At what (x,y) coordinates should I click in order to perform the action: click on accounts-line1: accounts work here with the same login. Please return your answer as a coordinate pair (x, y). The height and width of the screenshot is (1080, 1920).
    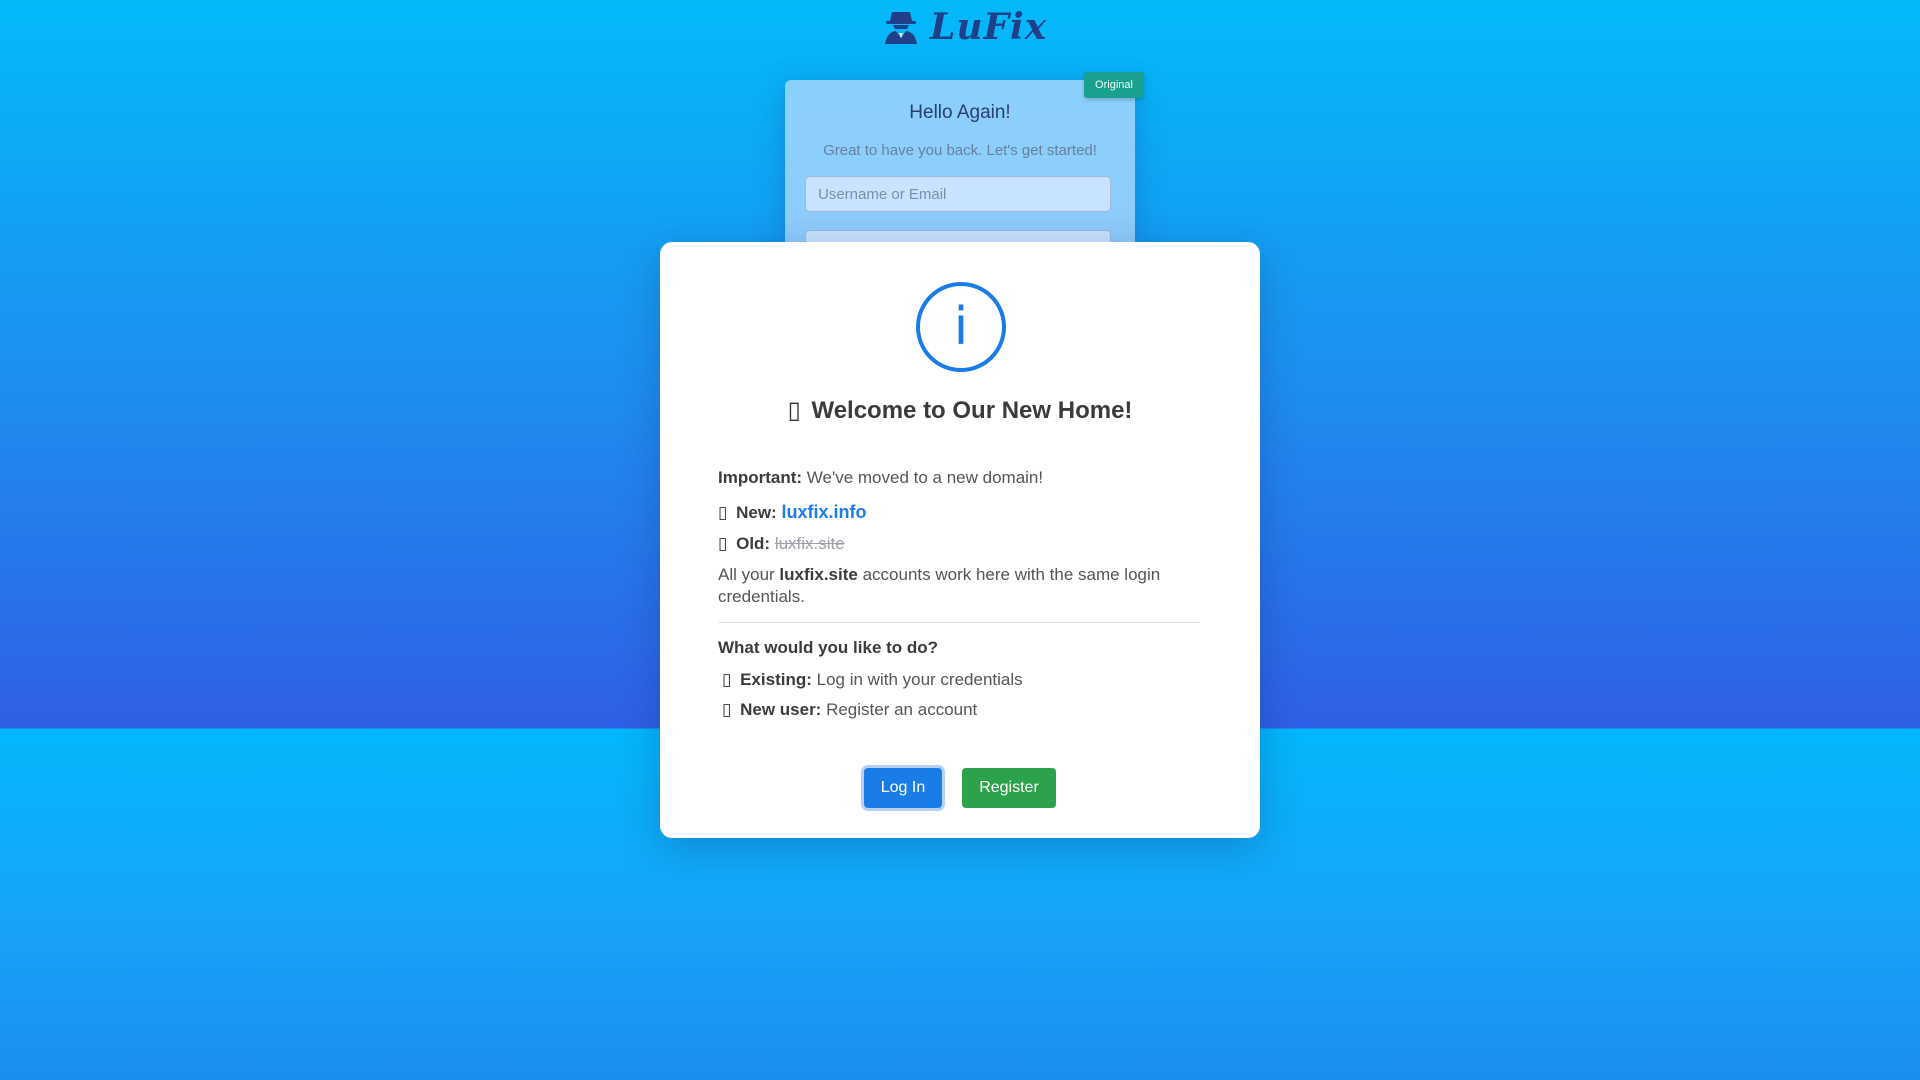
    Looking at the image, I should click on (1011, 574).